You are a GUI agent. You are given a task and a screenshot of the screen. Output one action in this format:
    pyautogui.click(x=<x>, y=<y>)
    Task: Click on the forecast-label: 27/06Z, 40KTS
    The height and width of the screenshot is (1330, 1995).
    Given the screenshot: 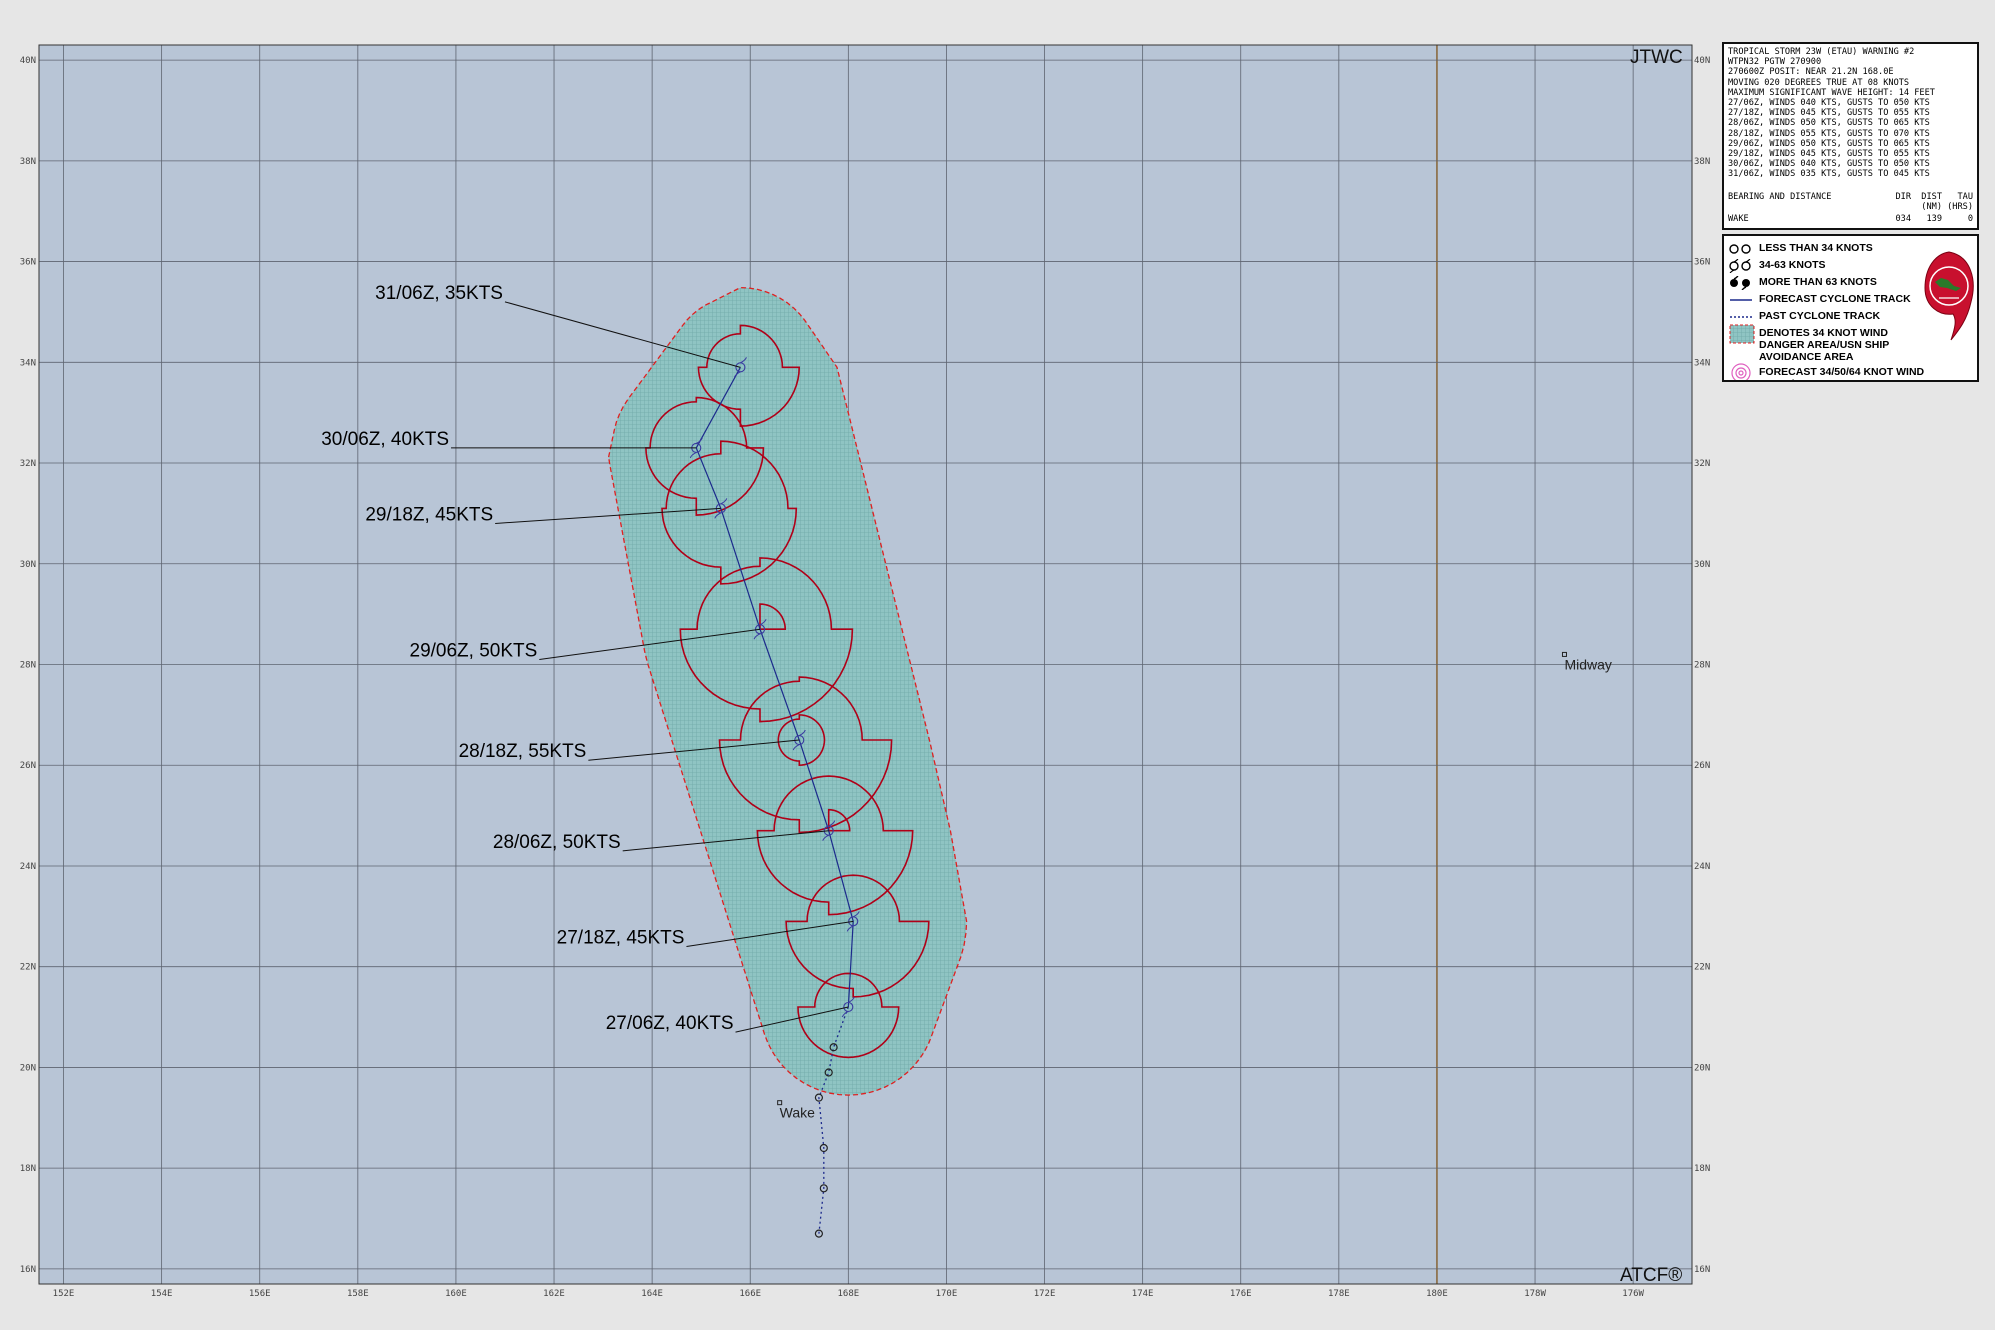 What is the action you would take?
    pyautogui.click(x=670, y=1023)
    